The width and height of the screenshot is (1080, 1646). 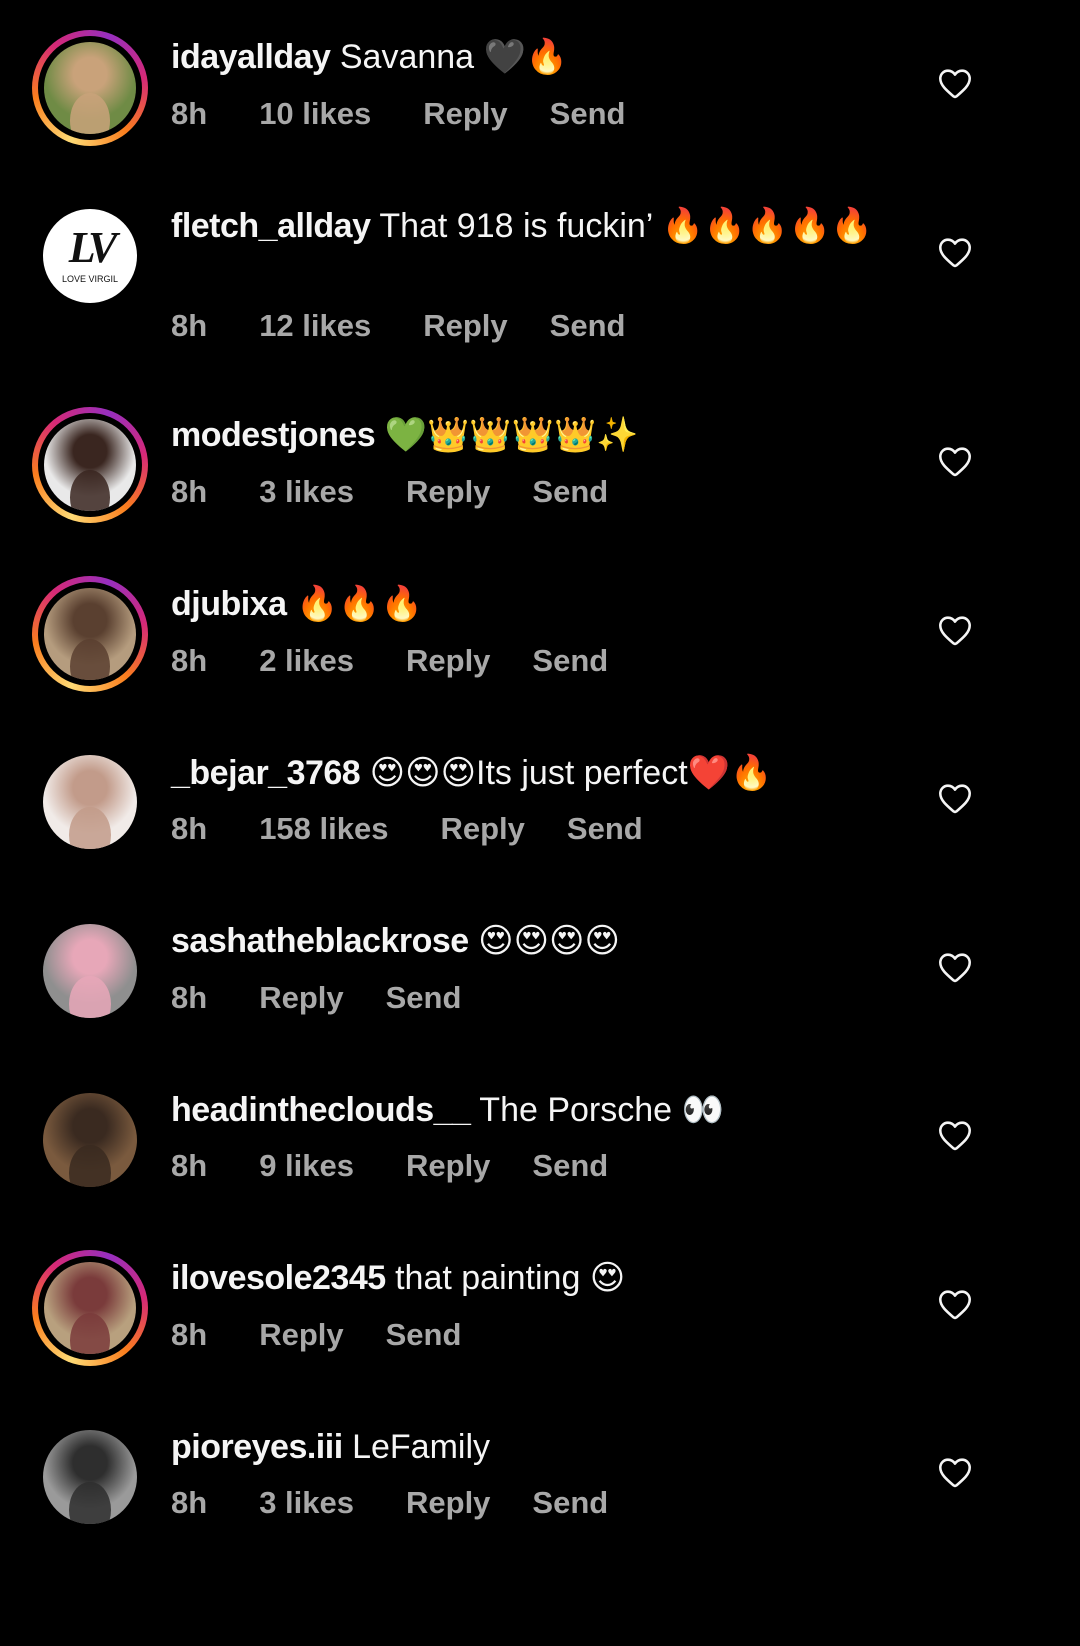 What do you see at coordinates (273, 435) in the screenshot?
I see `comment-username: modestjones` at bounding box center [273, 435].